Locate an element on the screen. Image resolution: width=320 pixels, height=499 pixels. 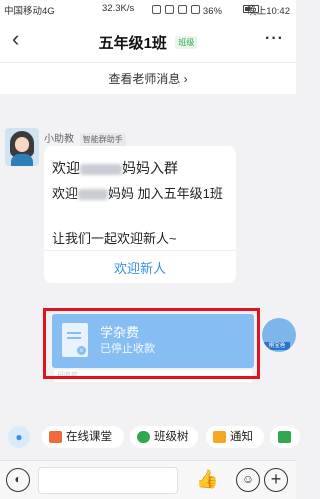
more-button: ··· is located at coordinates (274, 39).